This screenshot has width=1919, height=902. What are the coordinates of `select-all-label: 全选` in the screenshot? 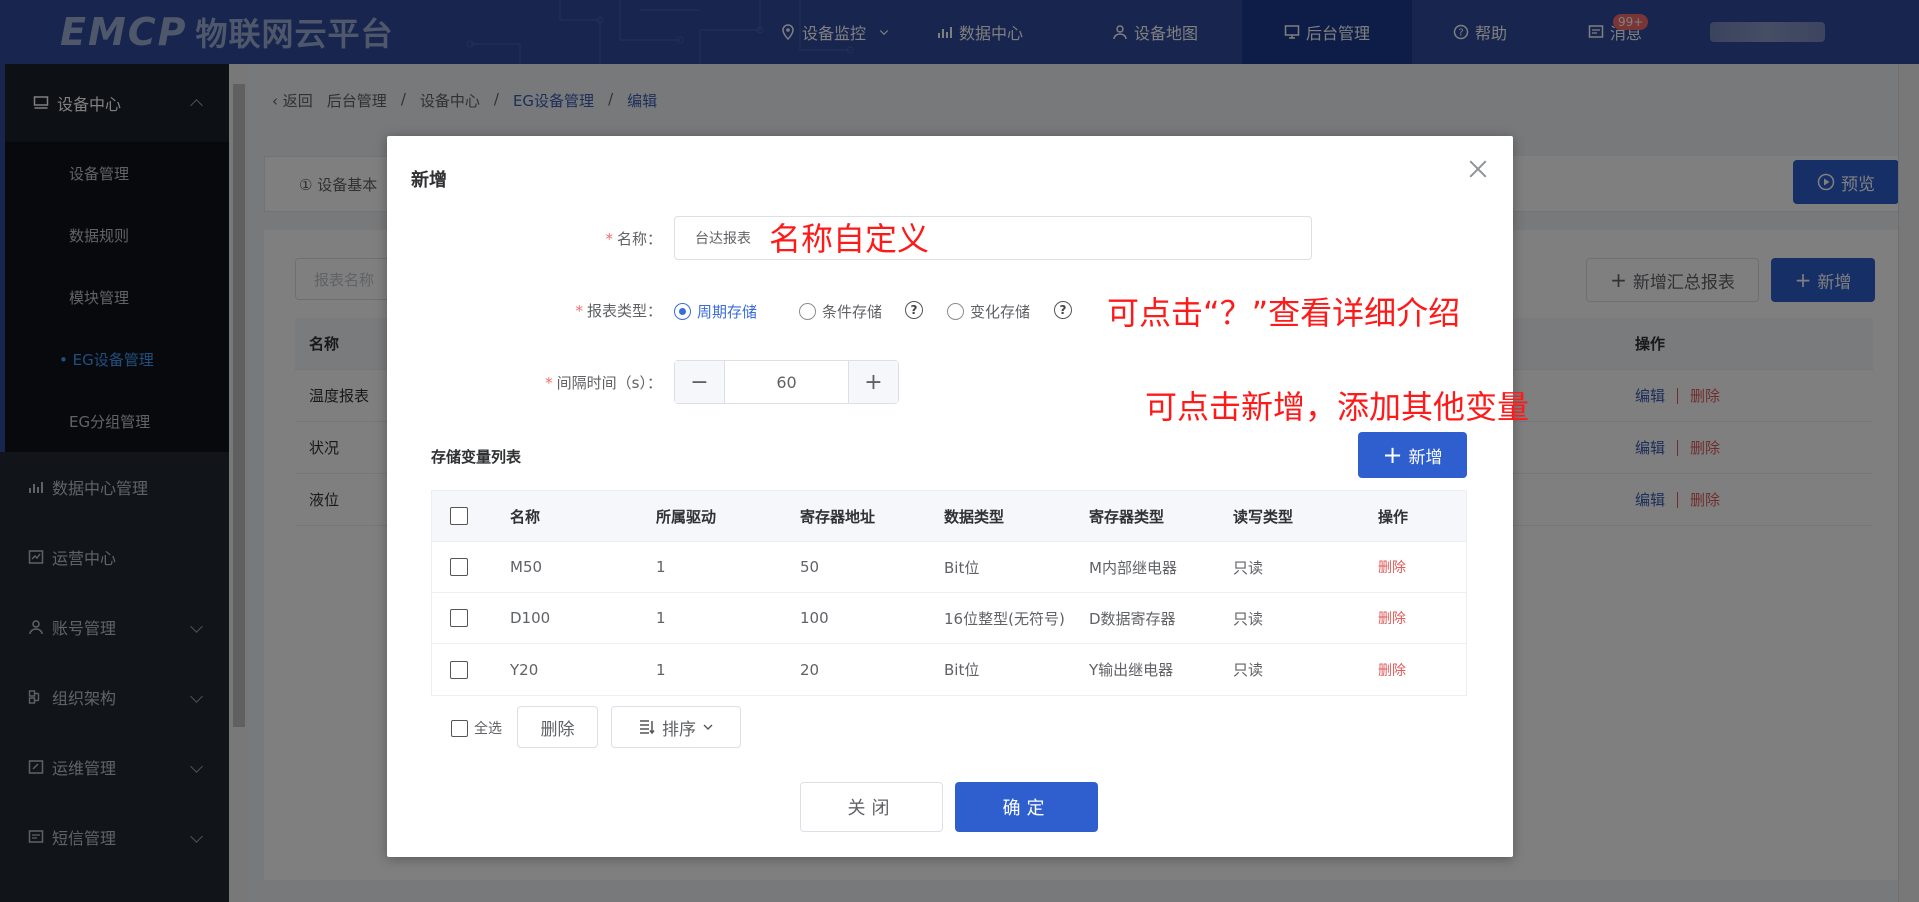 It's located at (488, 729).